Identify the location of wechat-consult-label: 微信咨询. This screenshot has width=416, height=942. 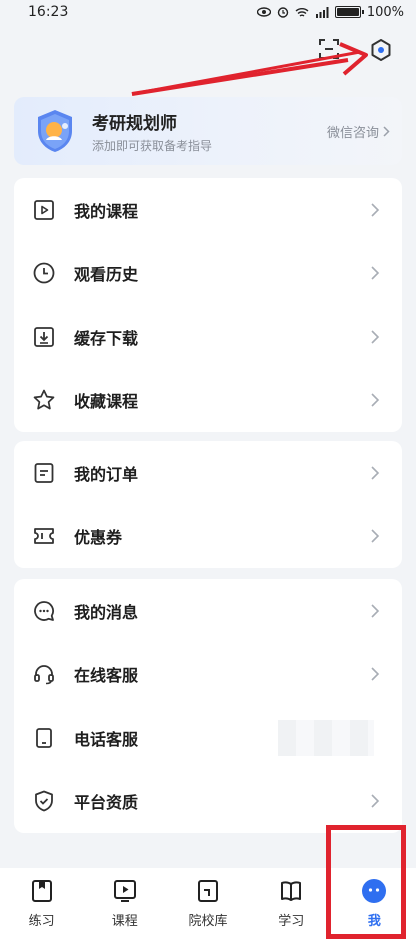
(352, 133).